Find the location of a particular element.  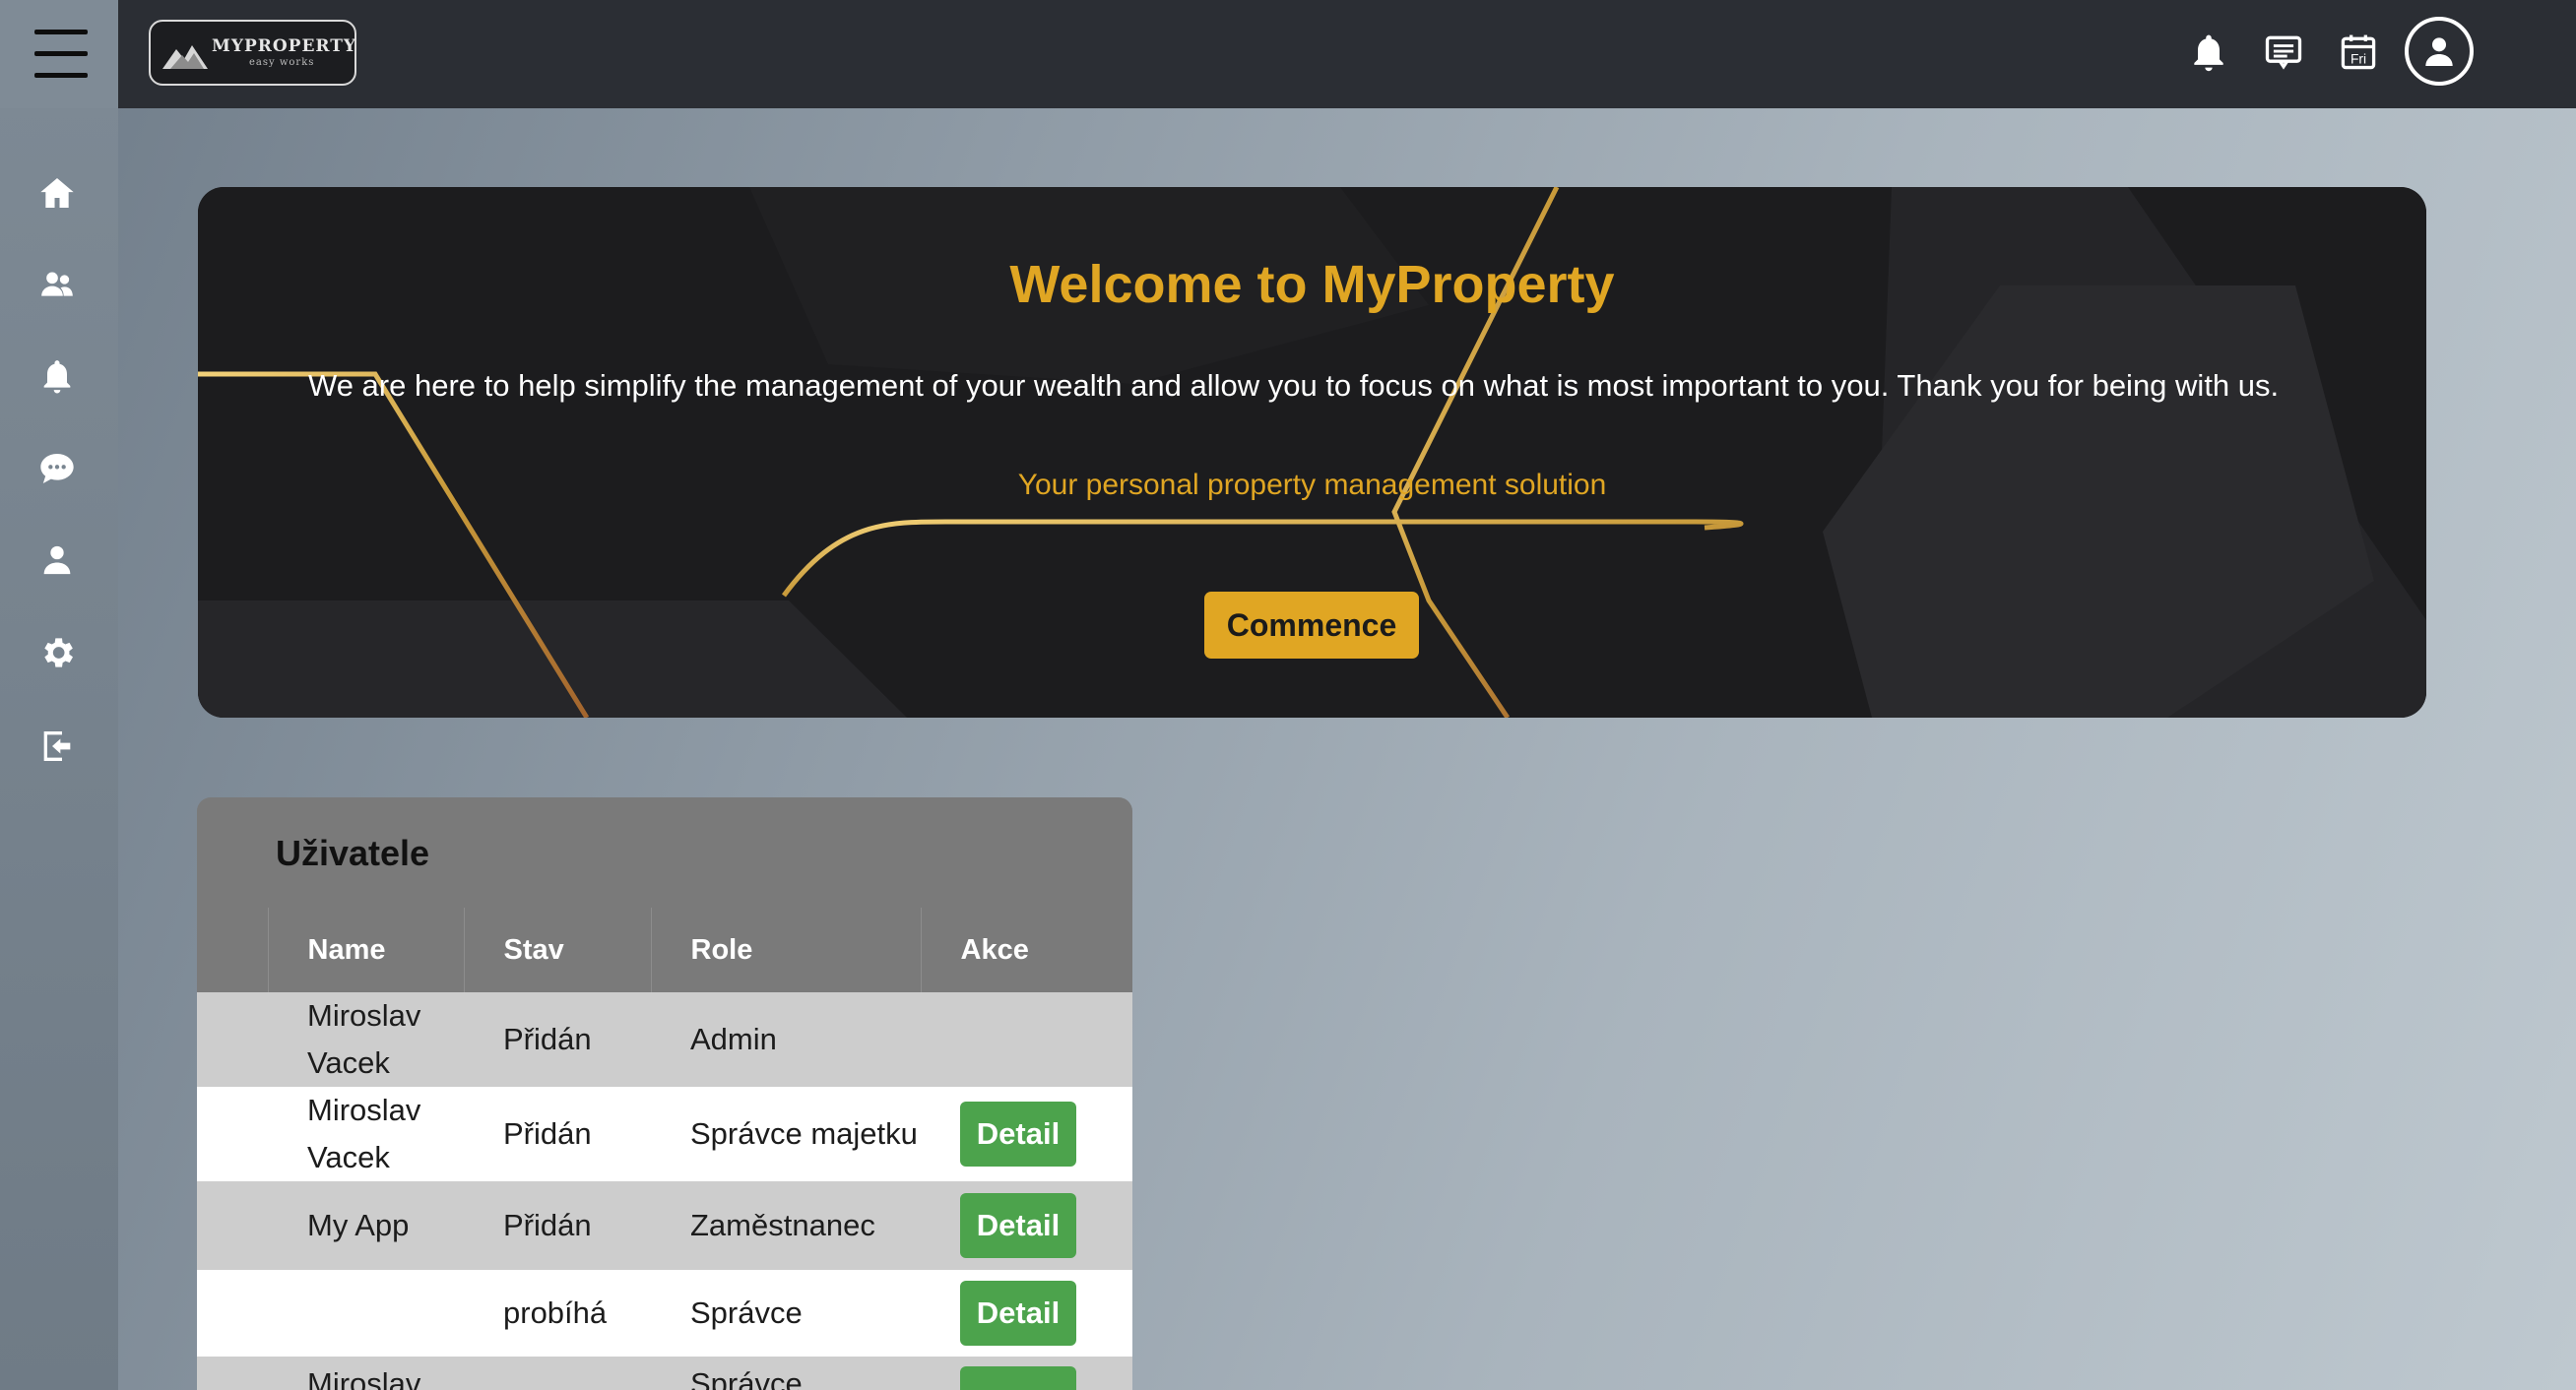

column-header-role: Role is located at coordinates (785, 950).